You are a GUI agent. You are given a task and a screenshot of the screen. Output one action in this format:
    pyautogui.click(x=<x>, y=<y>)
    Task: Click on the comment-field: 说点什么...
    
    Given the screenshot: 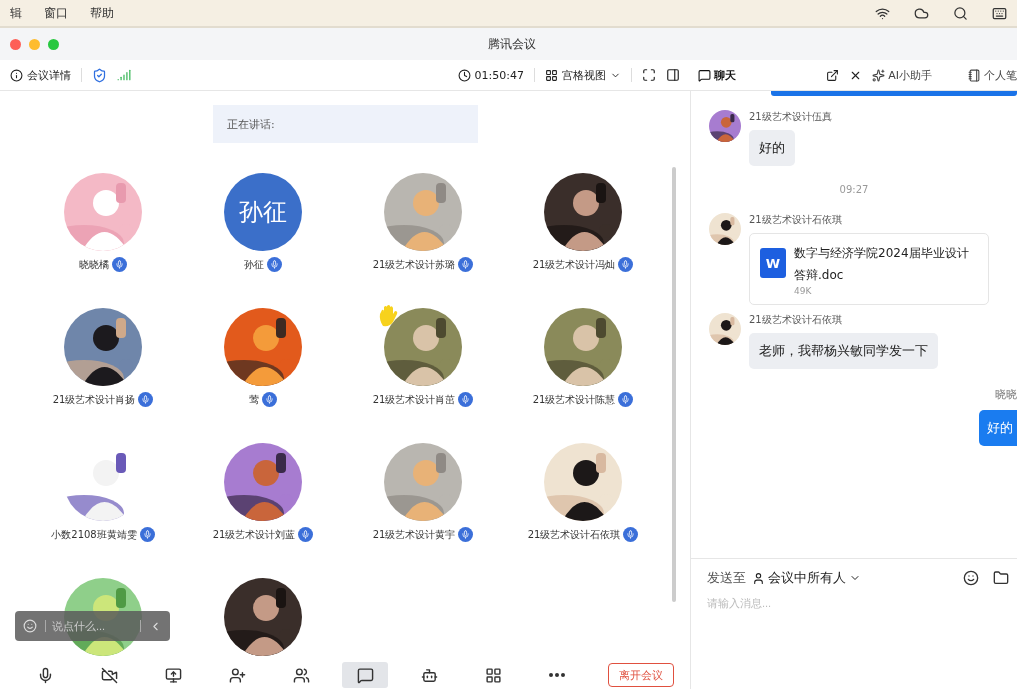 What is the action you would take?
    pyautogui.click(x=93, y=626)
    